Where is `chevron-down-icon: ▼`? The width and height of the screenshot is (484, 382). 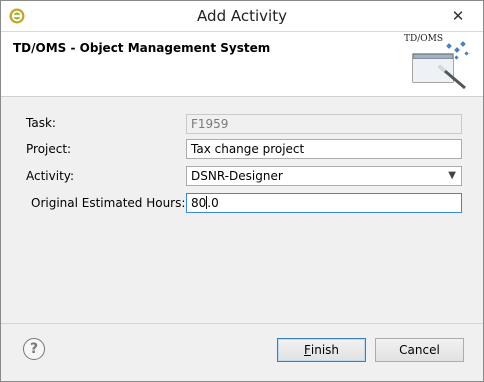
chevron-down-icon: ▼ is located at coordinates (452, 176).